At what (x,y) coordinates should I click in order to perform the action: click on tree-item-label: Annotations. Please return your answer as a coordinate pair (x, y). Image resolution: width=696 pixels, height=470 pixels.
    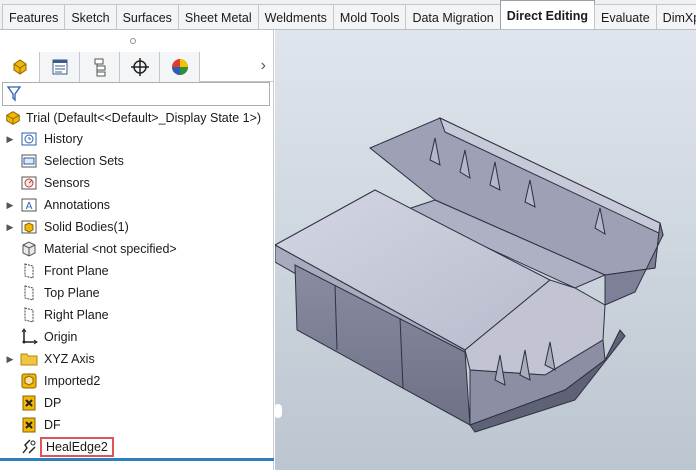
    Looking at the image, I should click on (77, 205).